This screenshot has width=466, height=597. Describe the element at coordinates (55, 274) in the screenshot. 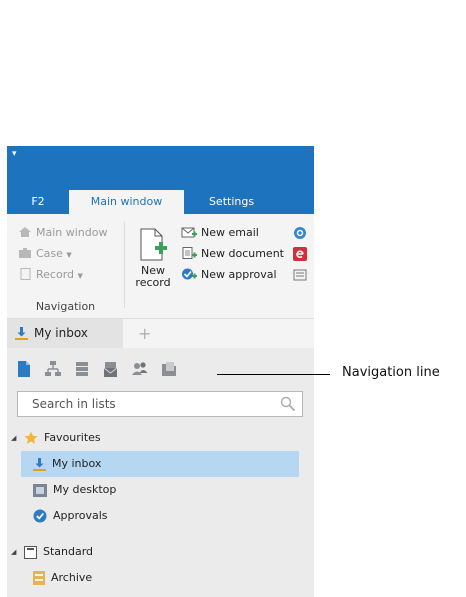

I see `record-label: Record` at that location.